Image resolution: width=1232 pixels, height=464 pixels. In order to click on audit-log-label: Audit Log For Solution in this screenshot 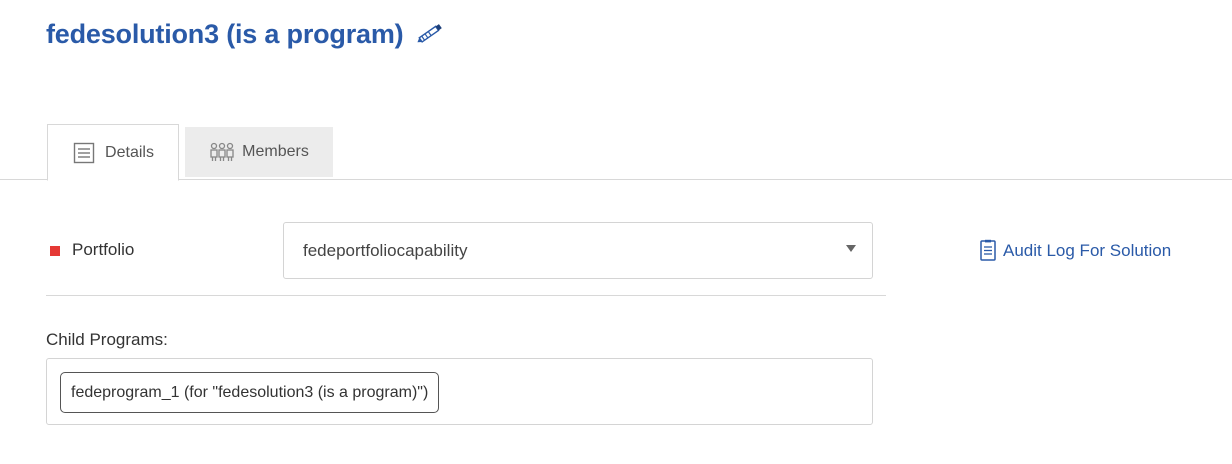, I will do `click(1087, 250)`.